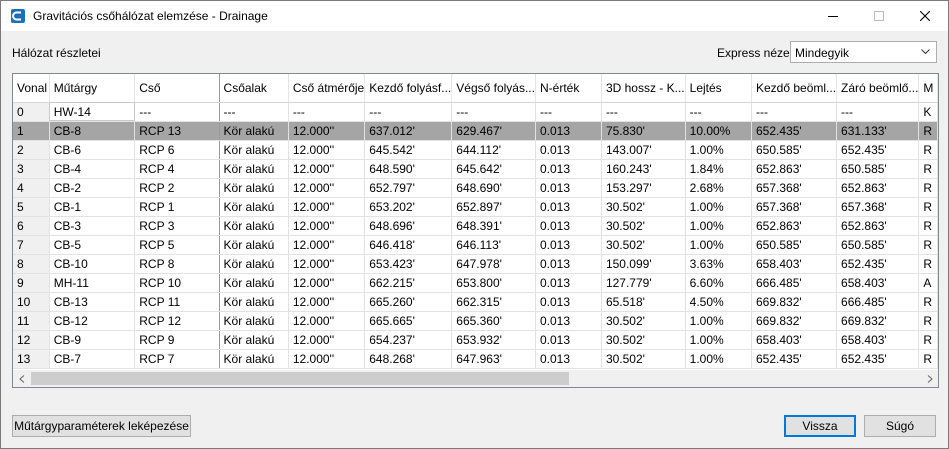 The width and height of the screenshot is (949, 449). I want to click on table-cell: 669.832', so click(794, 321).